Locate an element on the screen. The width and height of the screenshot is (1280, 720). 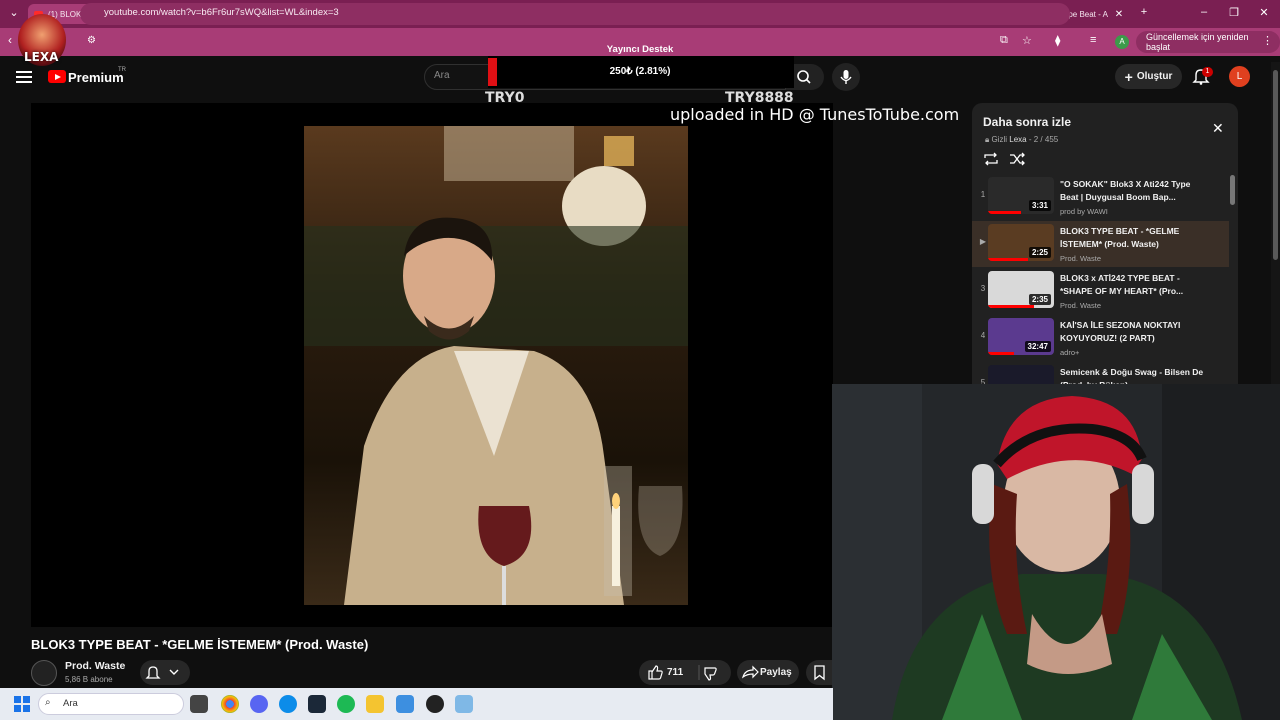
loop-icon is located at coordinates (991, 159).